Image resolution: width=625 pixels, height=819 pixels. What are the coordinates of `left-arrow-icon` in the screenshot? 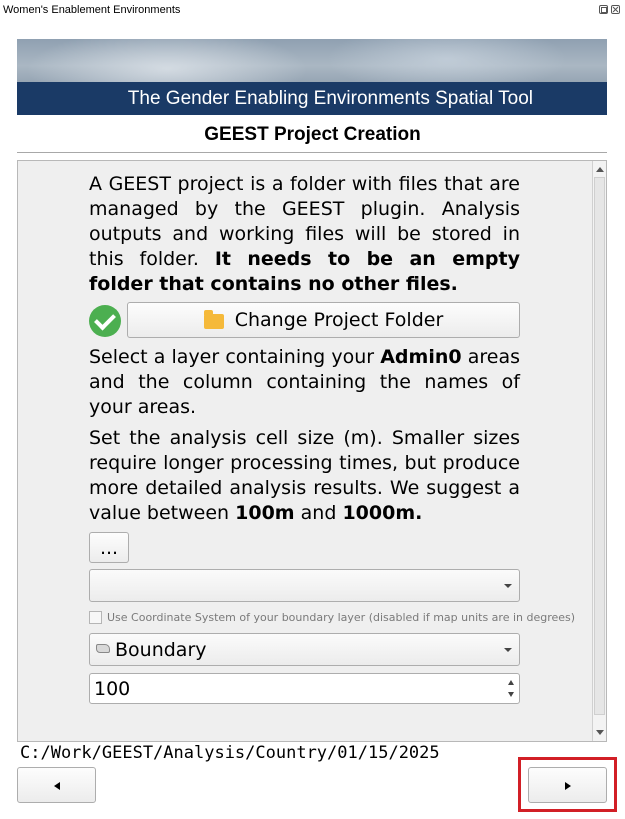 It's located at (57, 786).